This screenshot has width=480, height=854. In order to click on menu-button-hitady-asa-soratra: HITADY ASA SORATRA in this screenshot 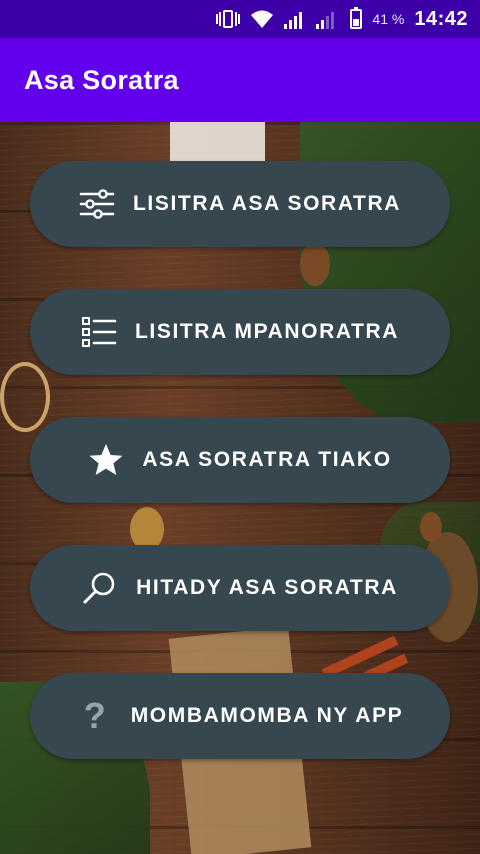, I will do `click(240, 588)`.